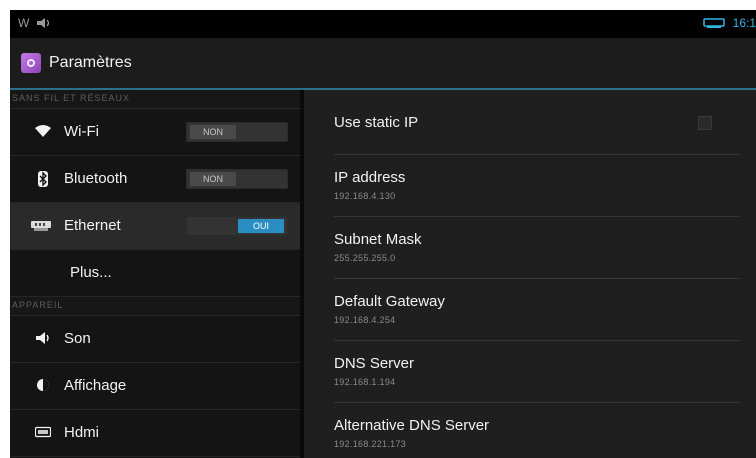  I want to click on section-header-wireless: SANS FIL ET RÉSEAUX, so click(155, 99).